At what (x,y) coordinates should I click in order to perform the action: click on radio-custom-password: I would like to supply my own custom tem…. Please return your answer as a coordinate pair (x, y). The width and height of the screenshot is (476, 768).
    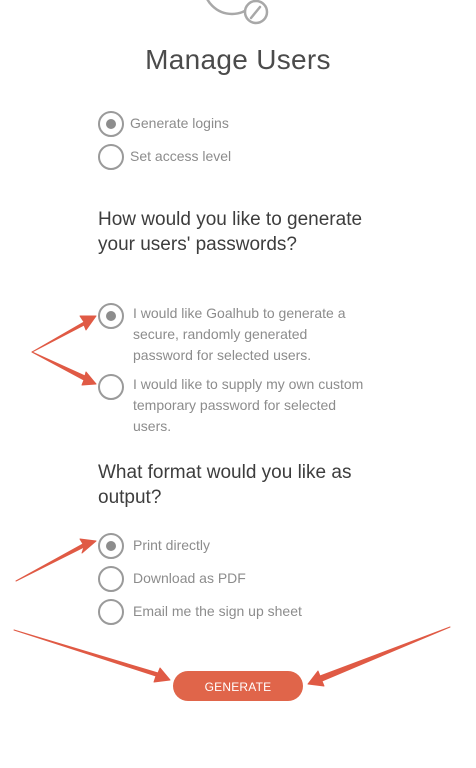
    Looking at the image, I should click on (233, 405).